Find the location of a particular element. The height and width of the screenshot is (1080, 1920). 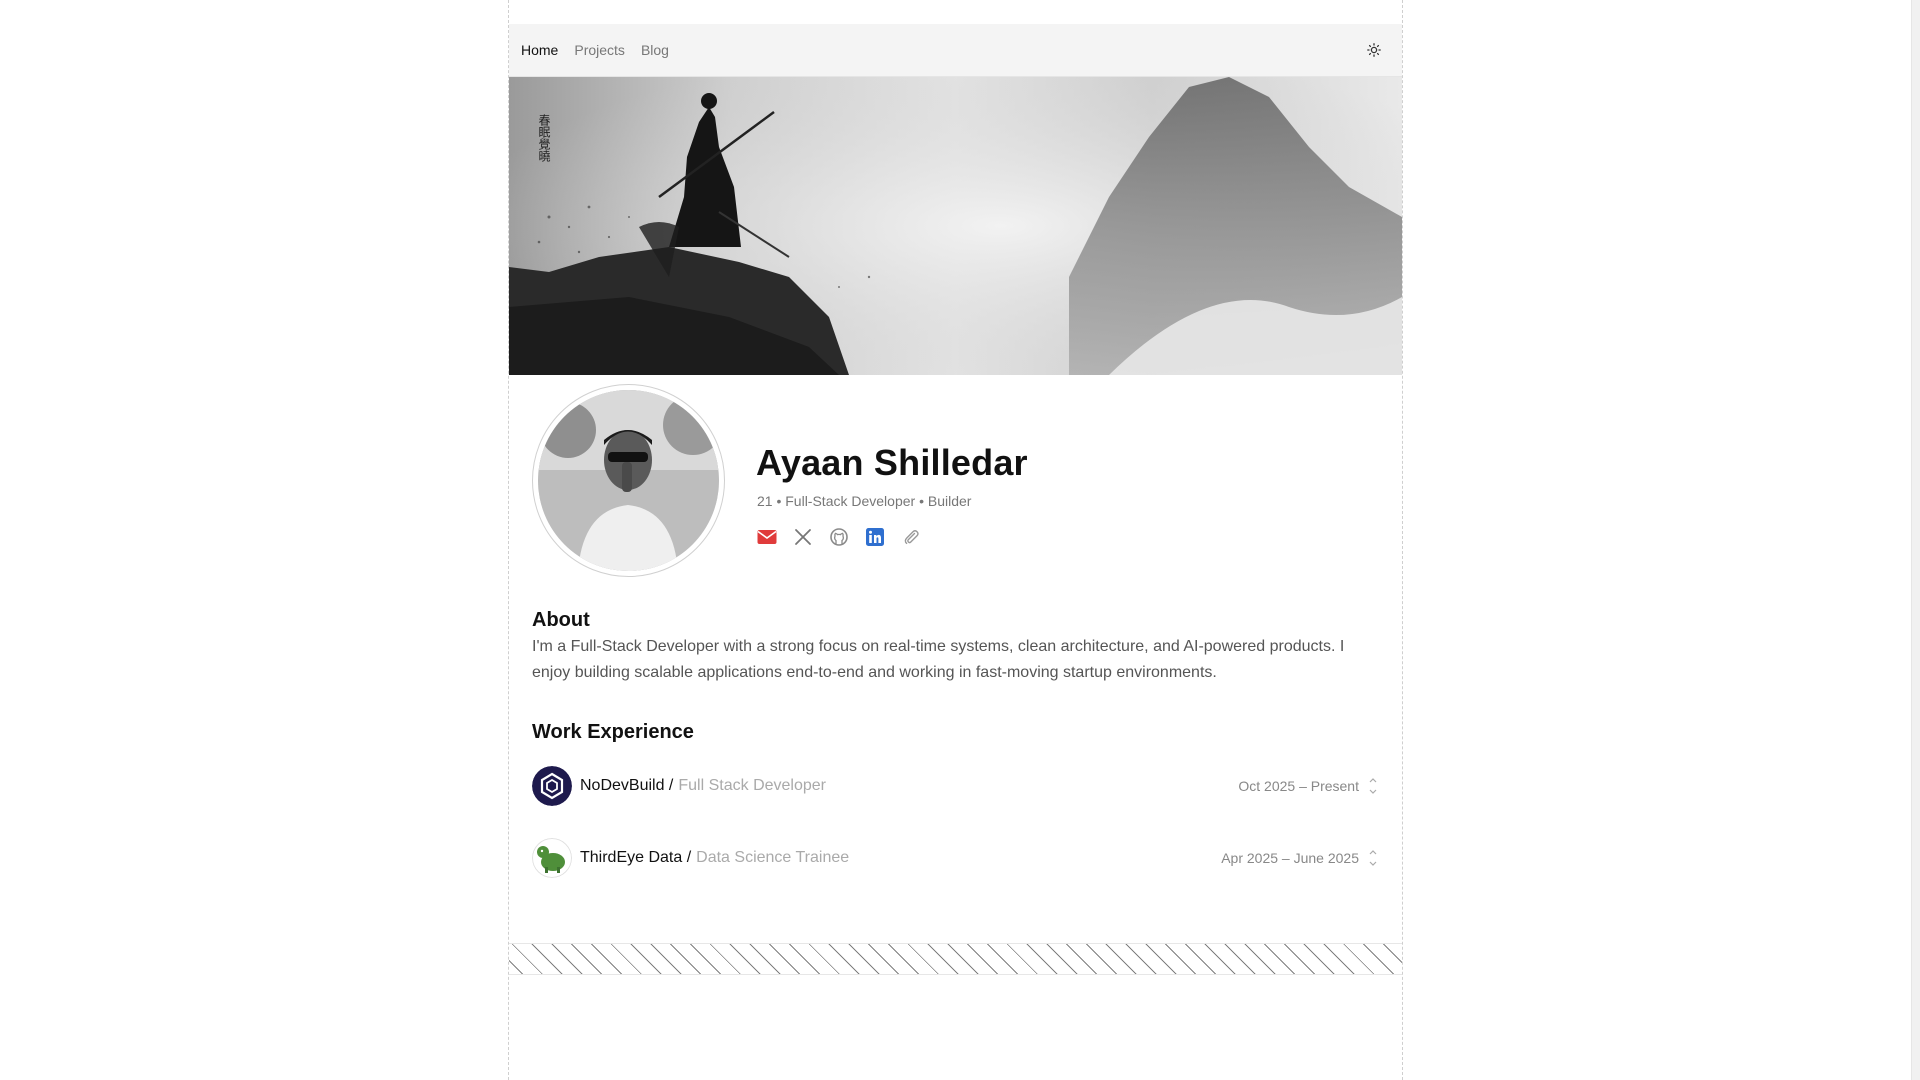

email-icon is located at coordinates (767, 537).